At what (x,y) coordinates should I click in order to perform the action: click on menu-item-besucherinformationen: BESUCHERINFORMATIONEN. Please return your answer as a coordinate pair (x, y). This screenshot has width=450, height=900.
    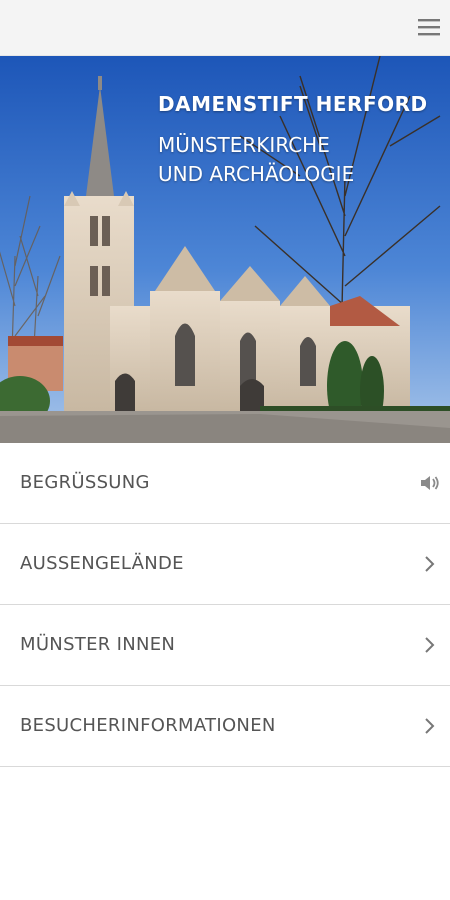
    Looking at the image, I should click on (225, 726).